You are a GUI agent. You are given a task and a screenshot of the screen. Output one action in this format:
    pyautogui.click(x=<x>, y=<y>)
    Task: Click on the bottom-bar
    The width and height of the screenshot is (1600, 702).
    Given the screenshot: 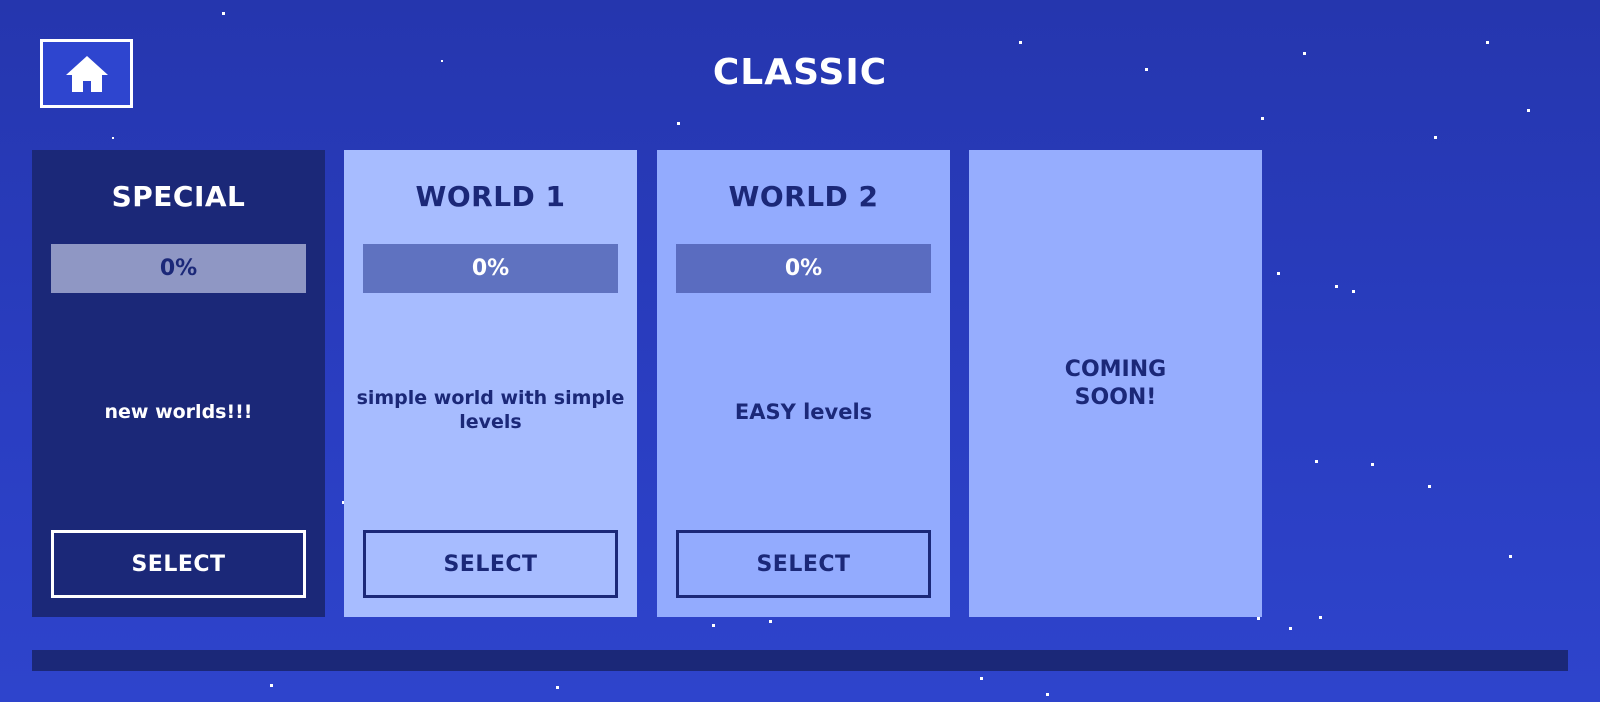 What is the action you would take?
    pyautogui.click(x=800, y=660)
    